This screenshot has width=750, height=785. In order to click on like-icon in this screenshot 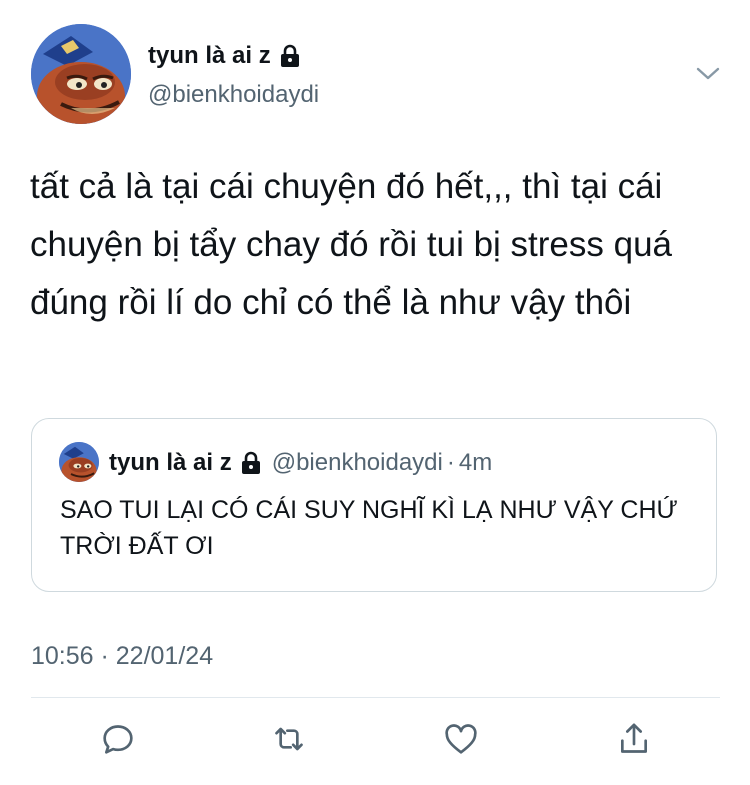, I will do `click(461, 739)`.